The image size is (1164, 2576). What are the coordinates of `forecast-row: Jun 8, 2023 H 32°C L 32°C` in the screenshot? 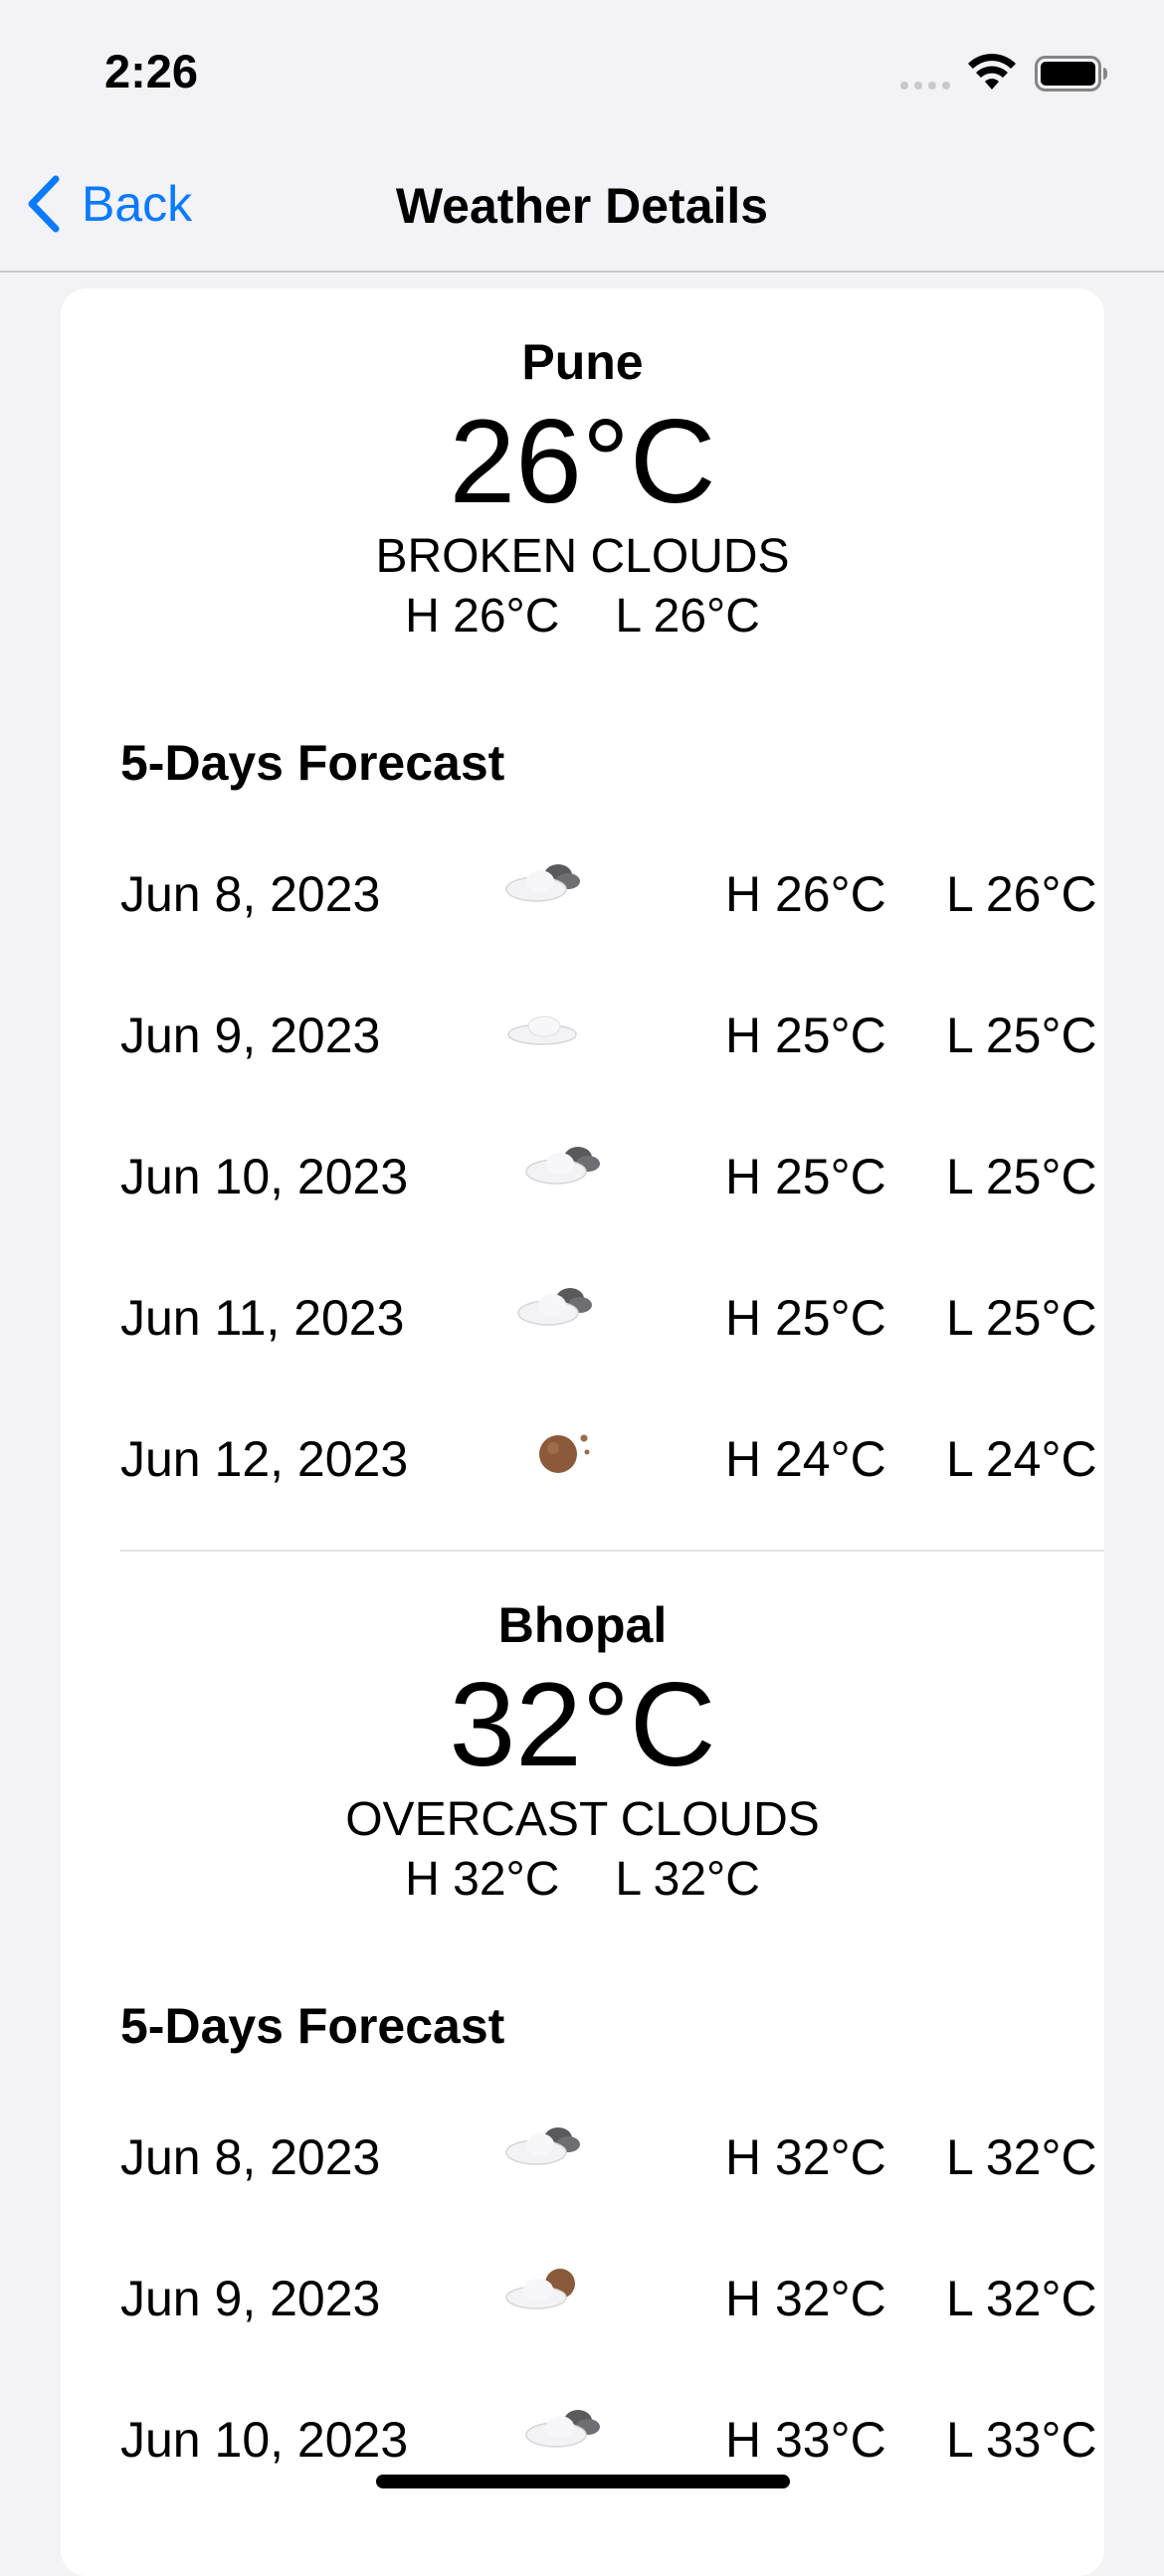 It's located at (612, 2156).